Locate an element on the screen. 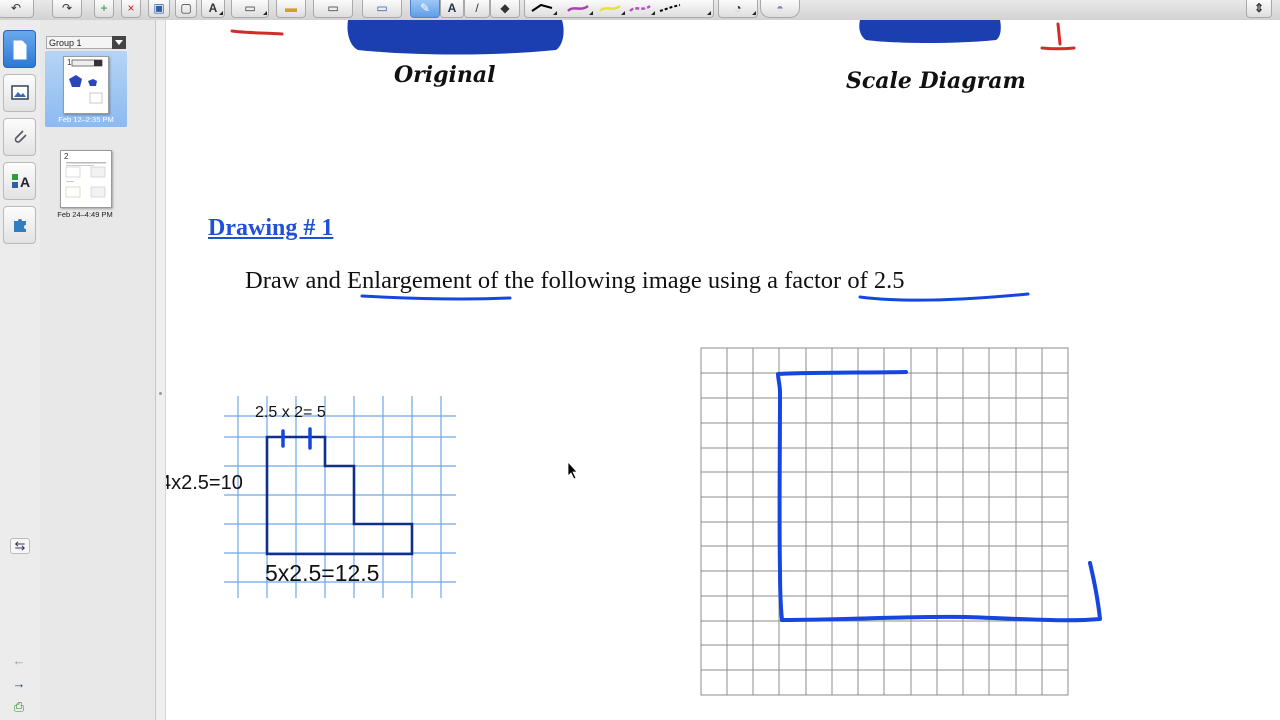 This screenshot has height=720, width=1280. redo-button: ↷ is located at coordinates (67, 9).